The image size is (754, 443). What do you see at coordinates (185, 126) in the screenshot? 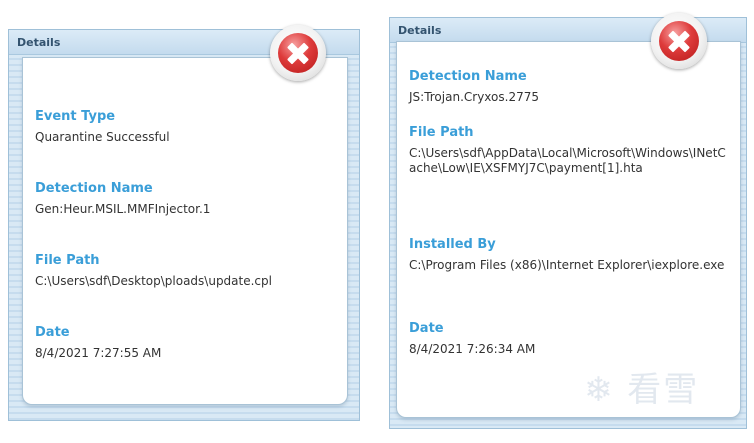
I see `event-type-field: Event Type Quarantine Successful` at bounding box center [185, 126].